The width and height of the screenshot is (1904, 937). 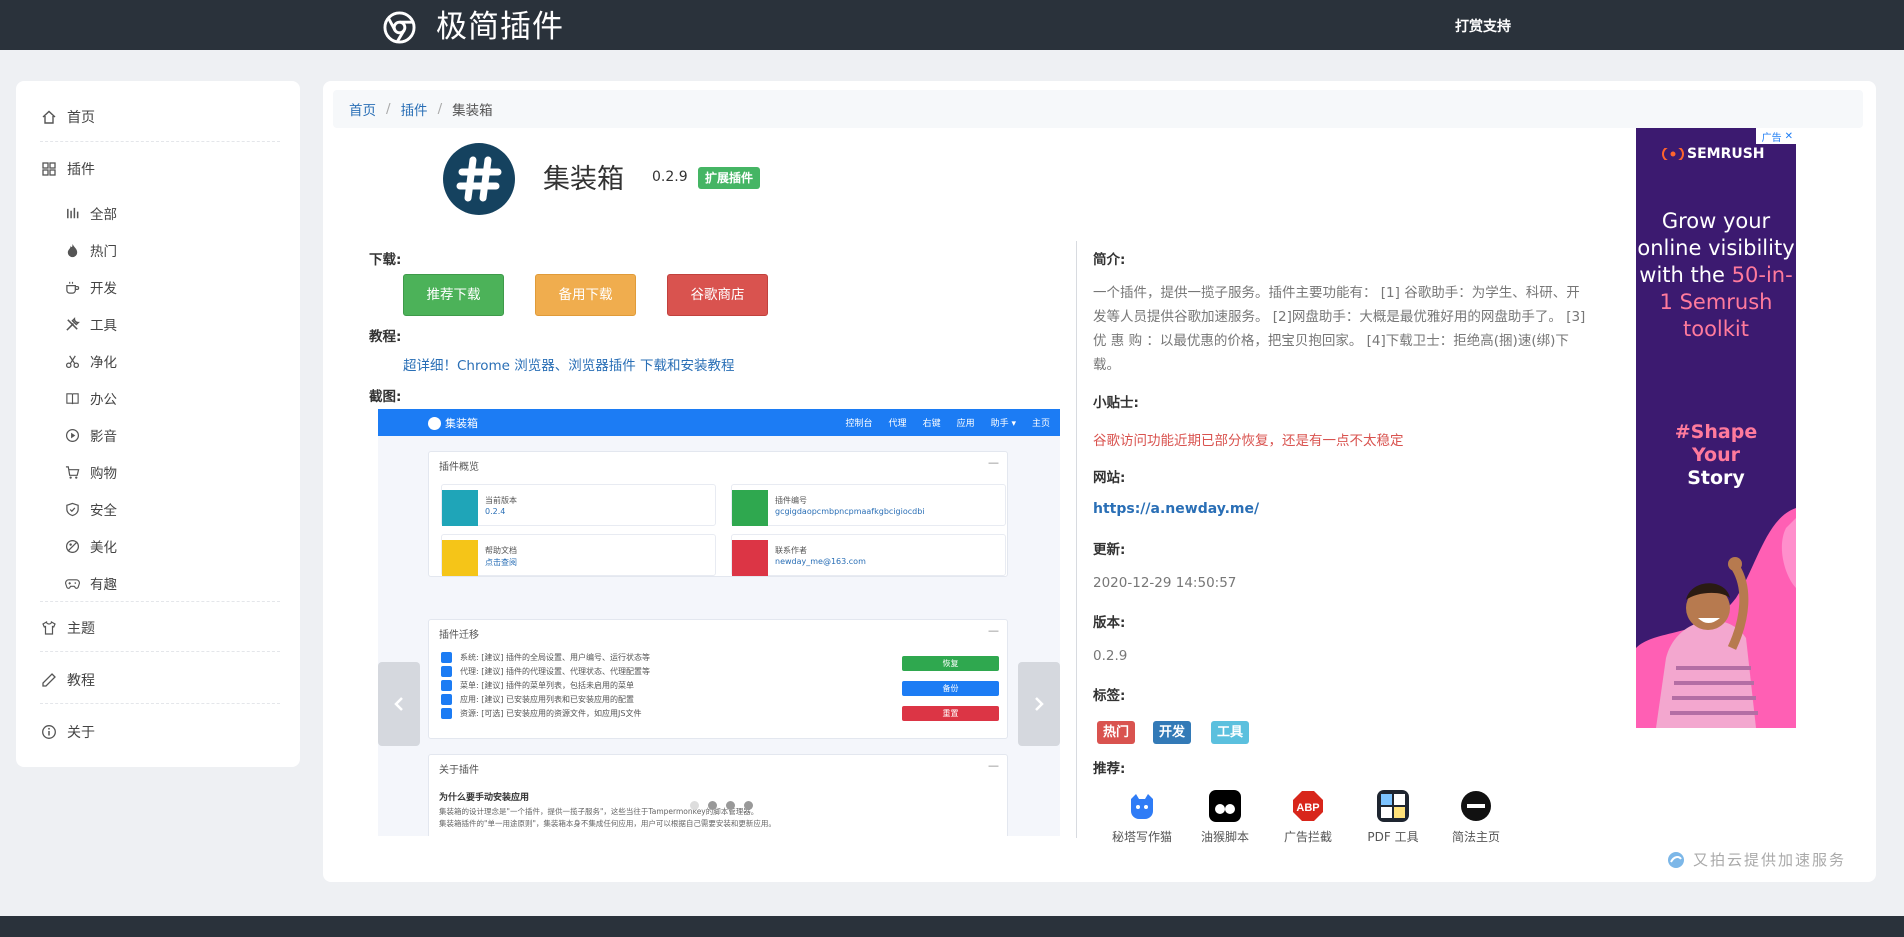 I want to click on migrate-row: 系统: [建议] 插件的全局设置、用户编号、运行状态等, so click(x=545, y=657).